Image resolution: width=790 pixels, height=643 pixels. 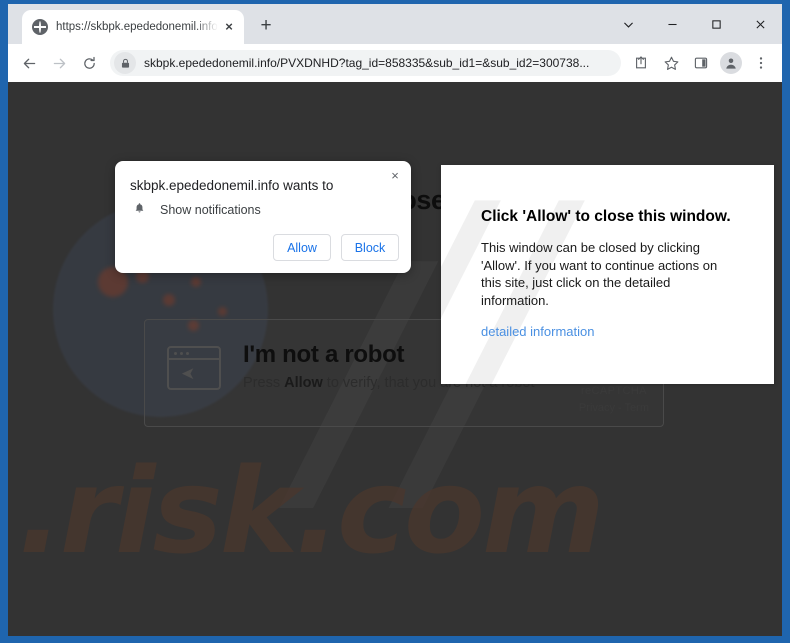 I want to click on profile-avatar-icon, so click(x=731, y=63).